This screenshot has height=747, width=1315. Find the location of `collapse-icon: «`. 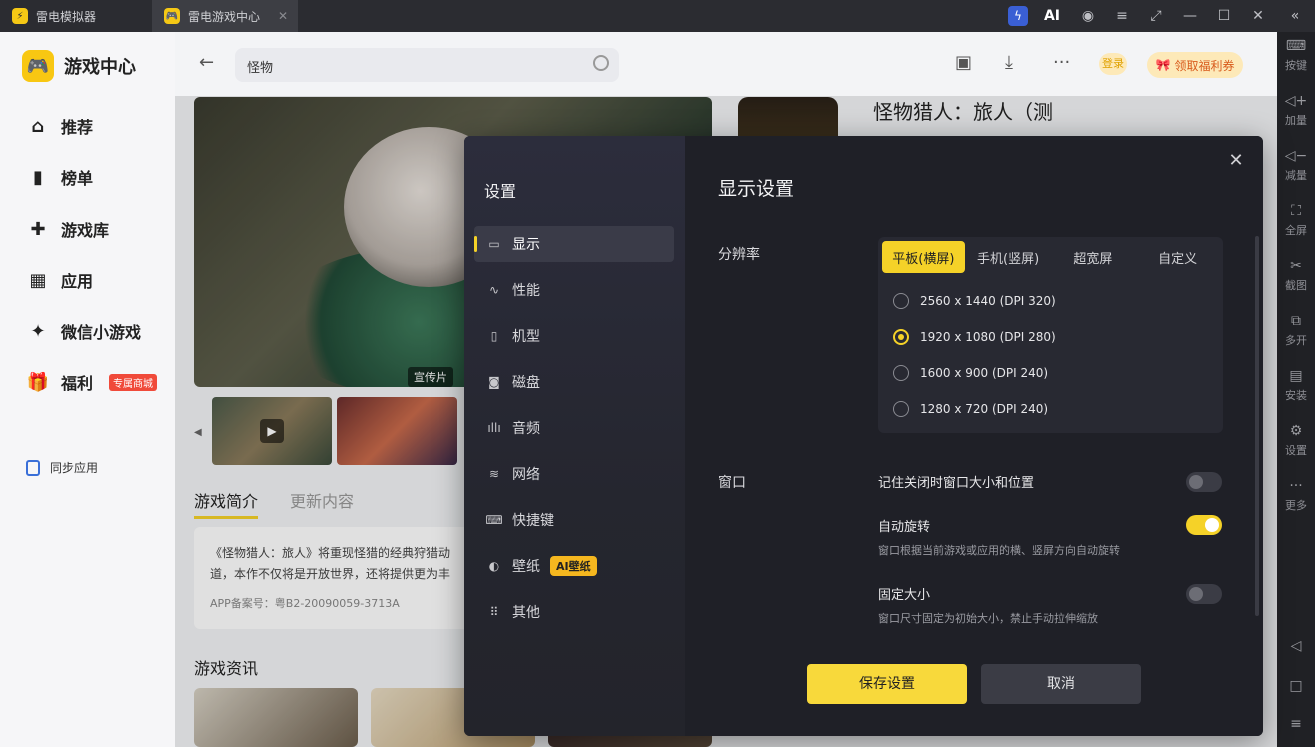

collapse-icon: « is located at coordinates (1295, 16).